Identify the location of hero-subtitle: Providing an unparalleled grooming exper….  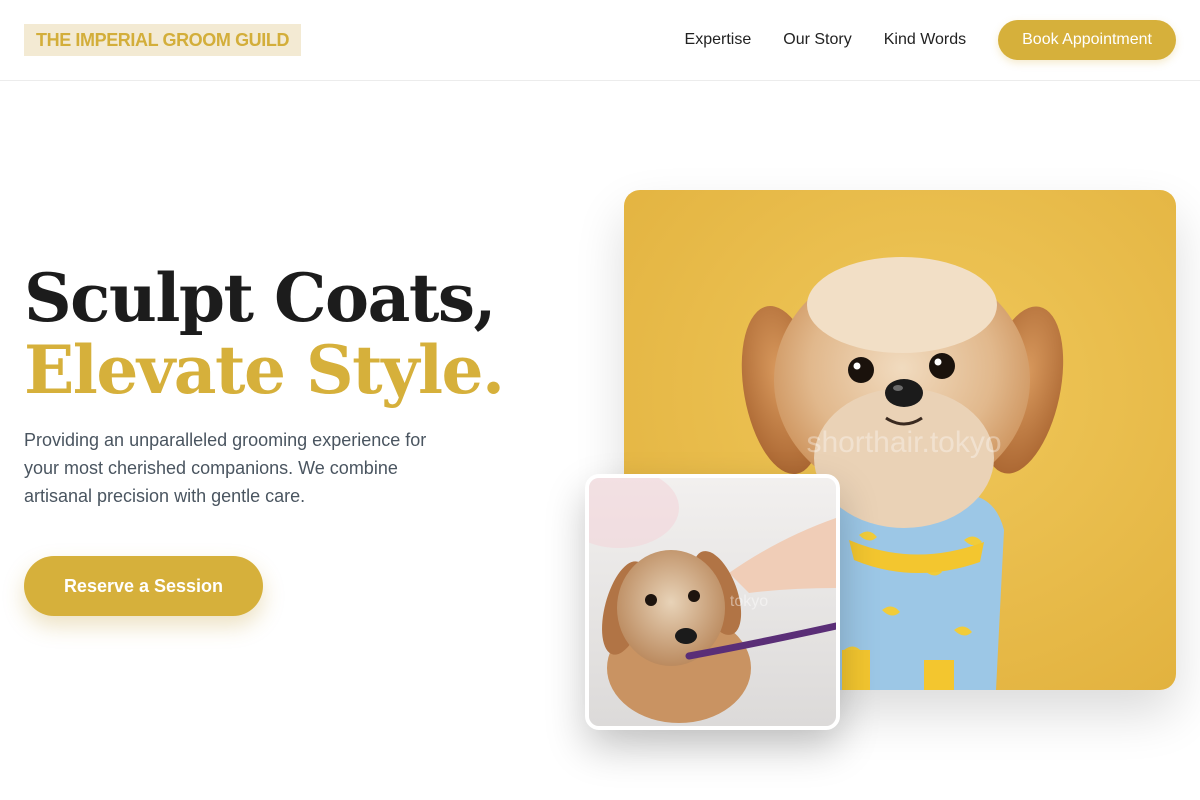
(225, 468).